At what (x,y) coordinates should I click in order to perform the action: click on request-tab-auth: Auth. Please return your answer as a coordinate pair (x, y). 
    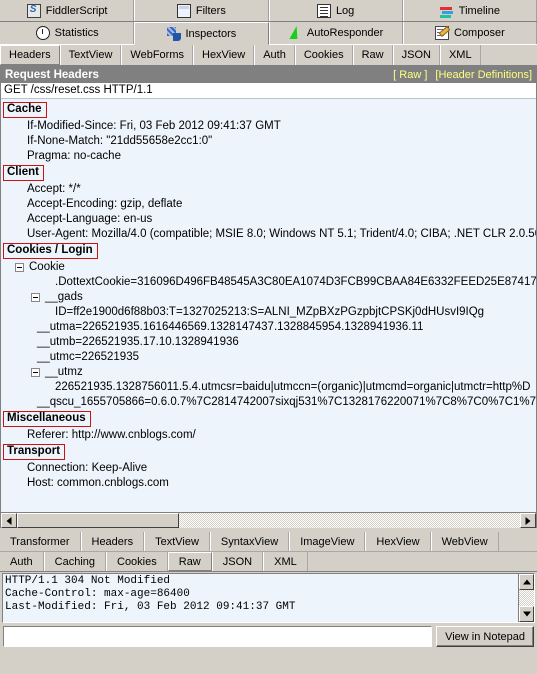
    Looking at the image, I should click on (274, 55).